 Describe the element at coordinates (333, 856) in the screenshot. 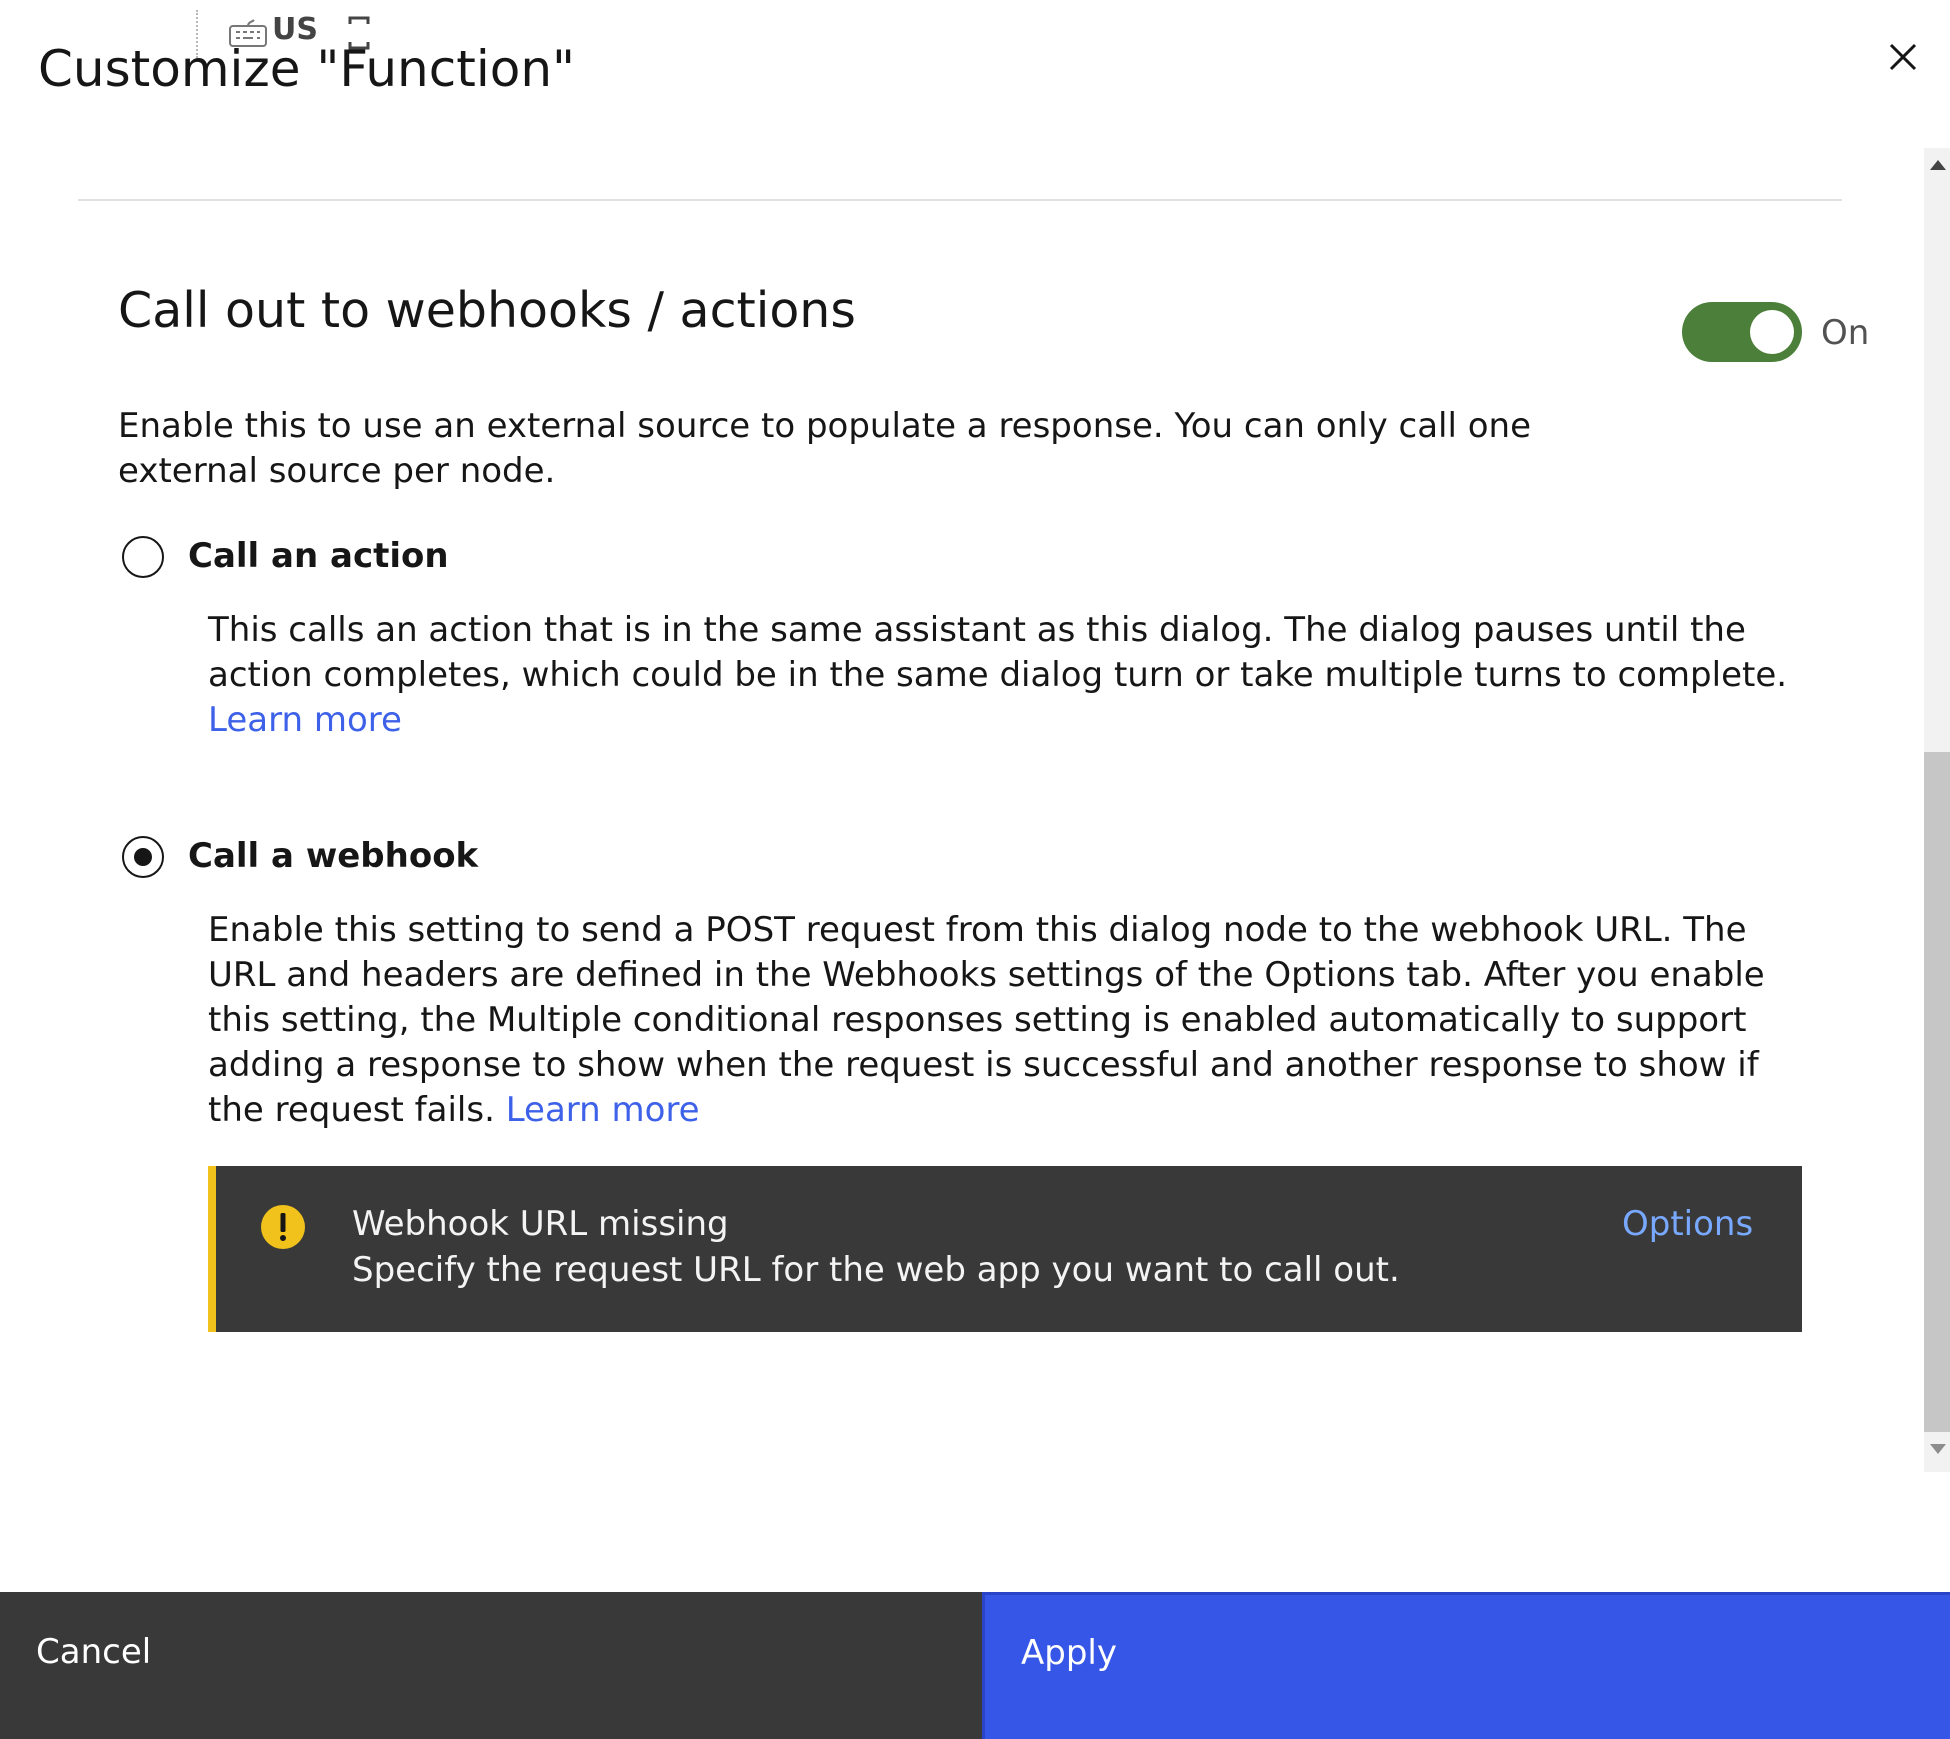

I see `radio-label-call-webhook: Call a webhook` at that location.